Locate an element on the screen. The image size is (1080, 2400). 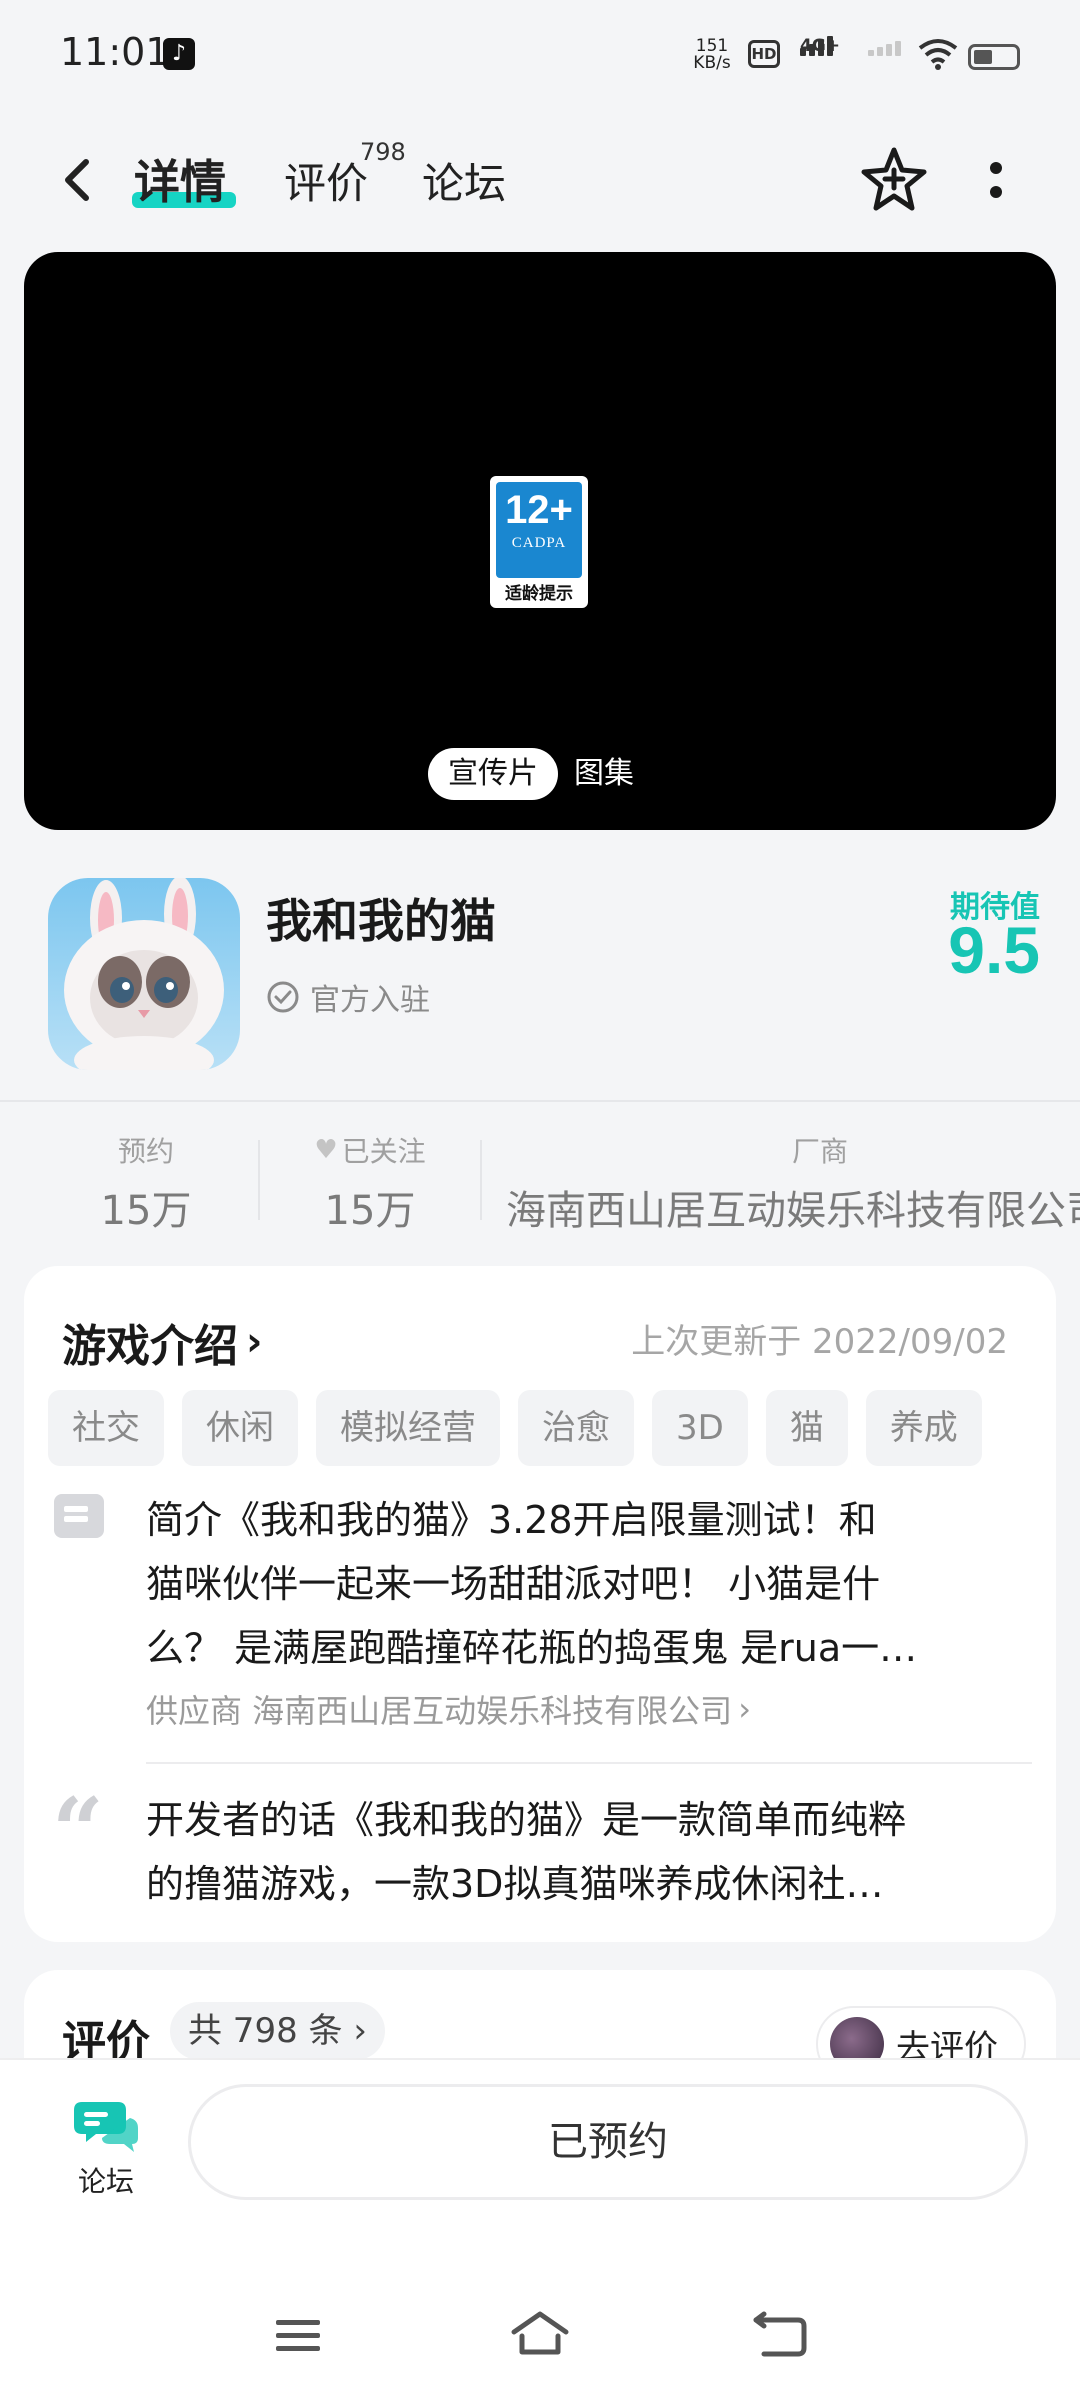
supplier-link: 供应商 海南西山居互动娱乐科技有限公司 › is located at coordinates (448, 1709).